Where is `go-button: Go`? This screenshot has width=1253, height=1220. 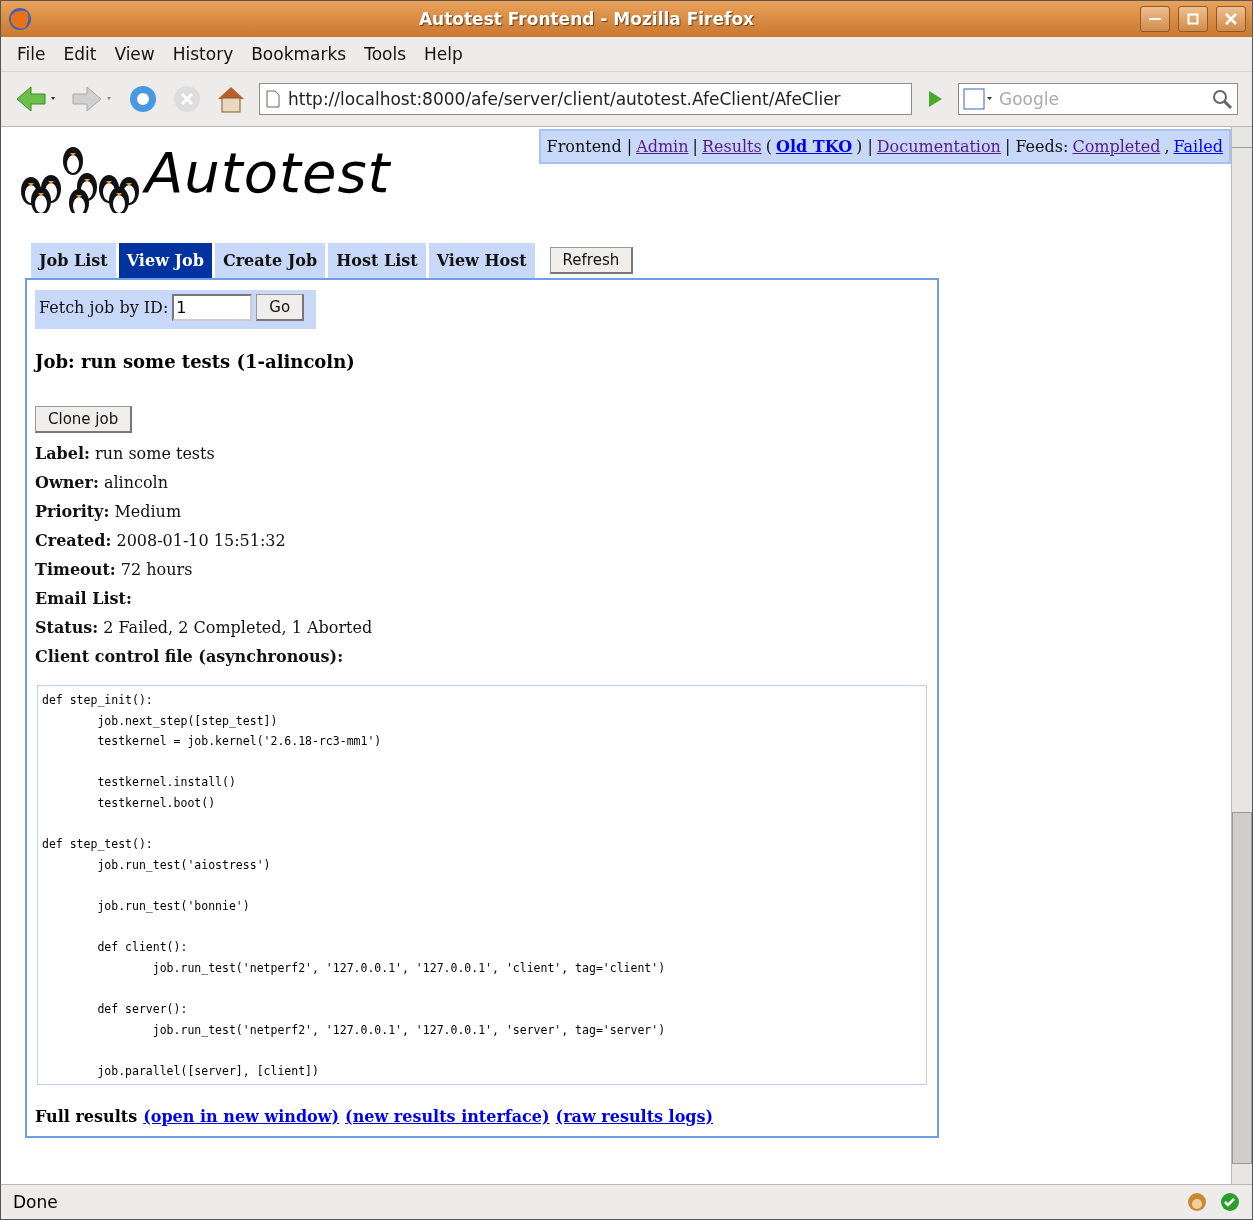
go-button: Go is located at coordinates (280, 307).